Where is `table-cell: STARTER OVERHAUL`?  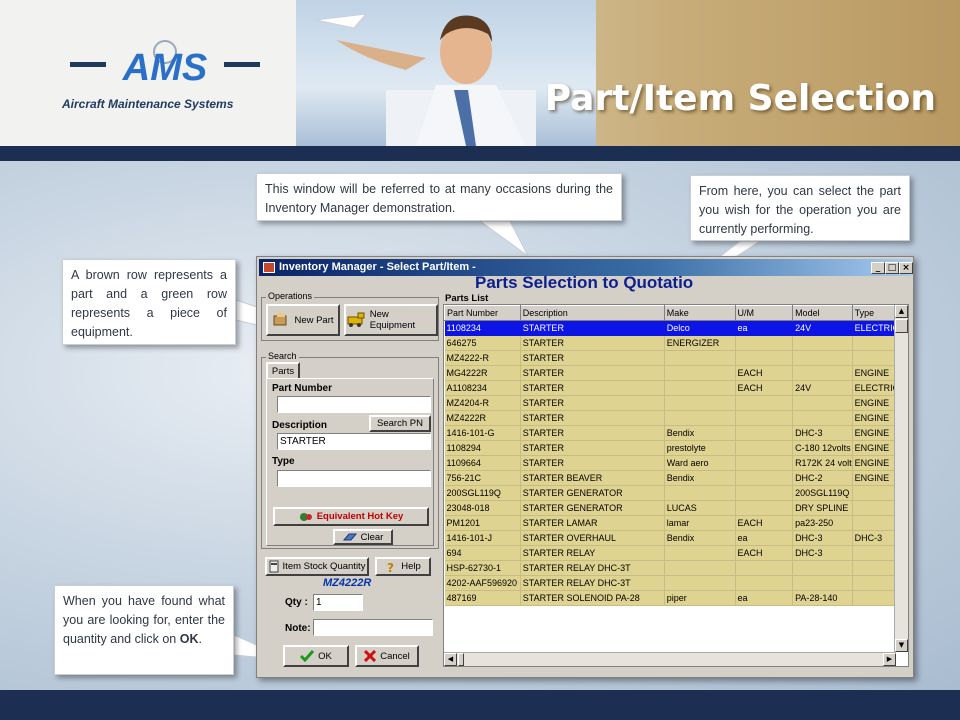 table-cell: STARTER OVERHAUL is located at coordinates (592, 538).